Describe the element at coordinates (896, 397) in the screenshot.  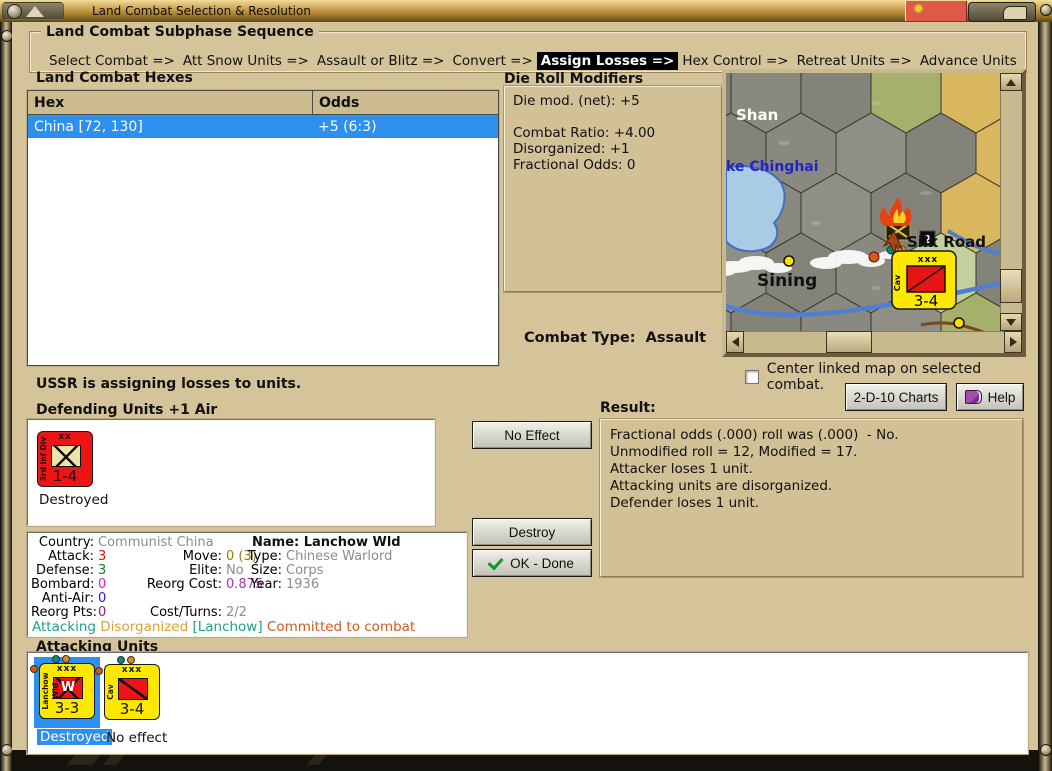
I see `charts-button: 2-D-10 Charts` at that location.